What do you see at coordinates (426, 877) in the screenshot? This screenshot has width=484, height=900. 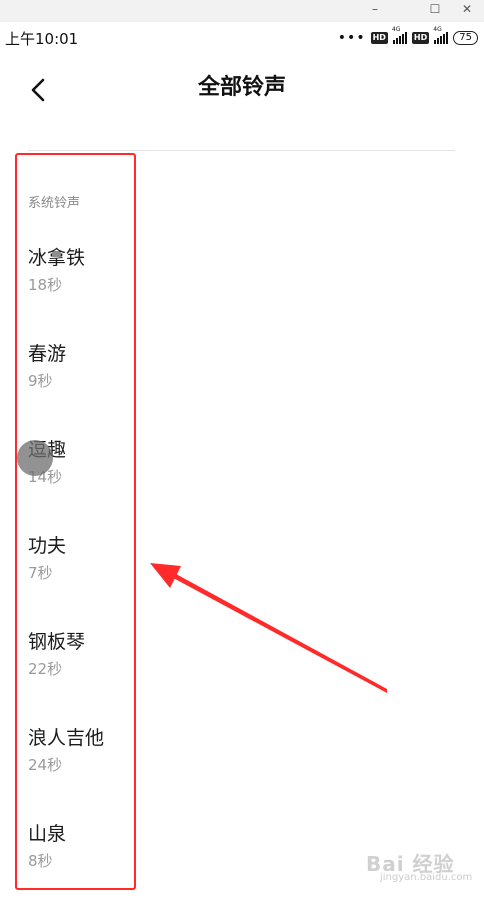 I see `watermark-url: jingyan.baidu.com` at bounding box center [426, 877].